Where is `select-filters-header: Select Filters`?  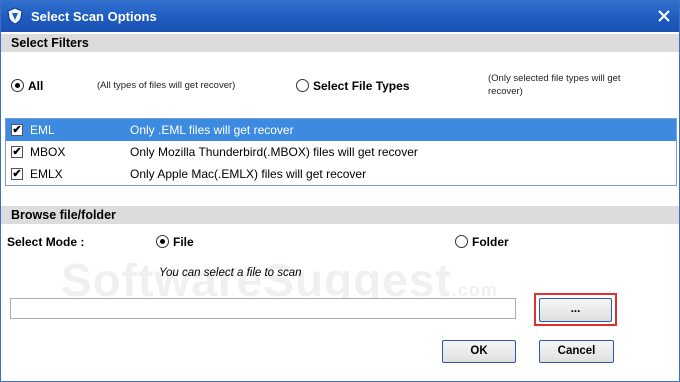
select-filters-header: Select Filters is located at coordinates (340, 43).